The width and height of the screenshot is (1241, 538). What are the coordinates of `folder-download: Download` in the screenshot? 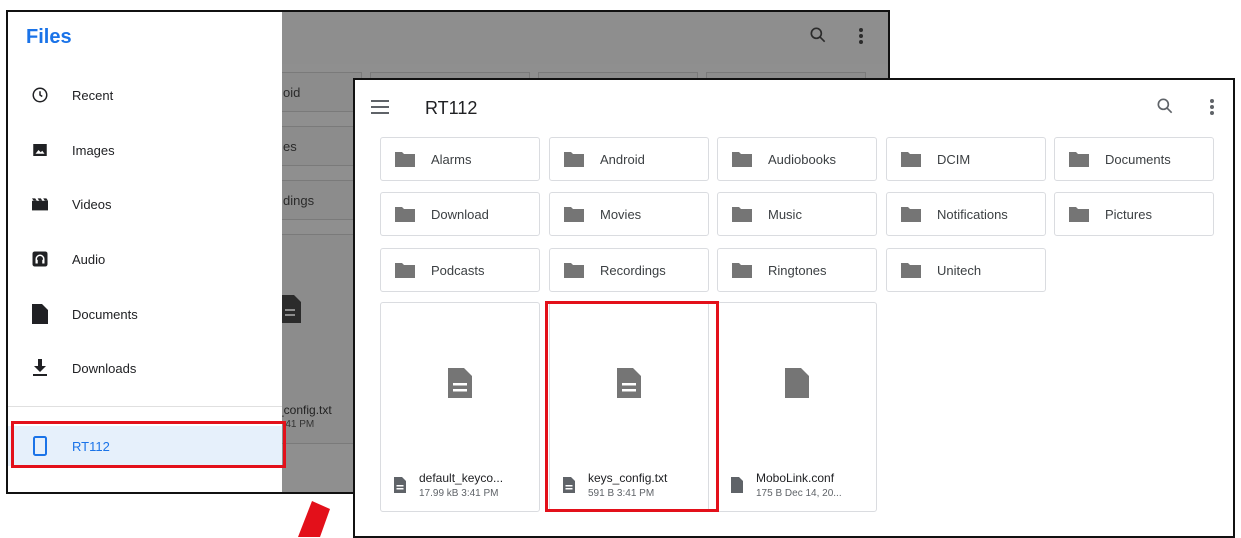 It's located at (460, 214).